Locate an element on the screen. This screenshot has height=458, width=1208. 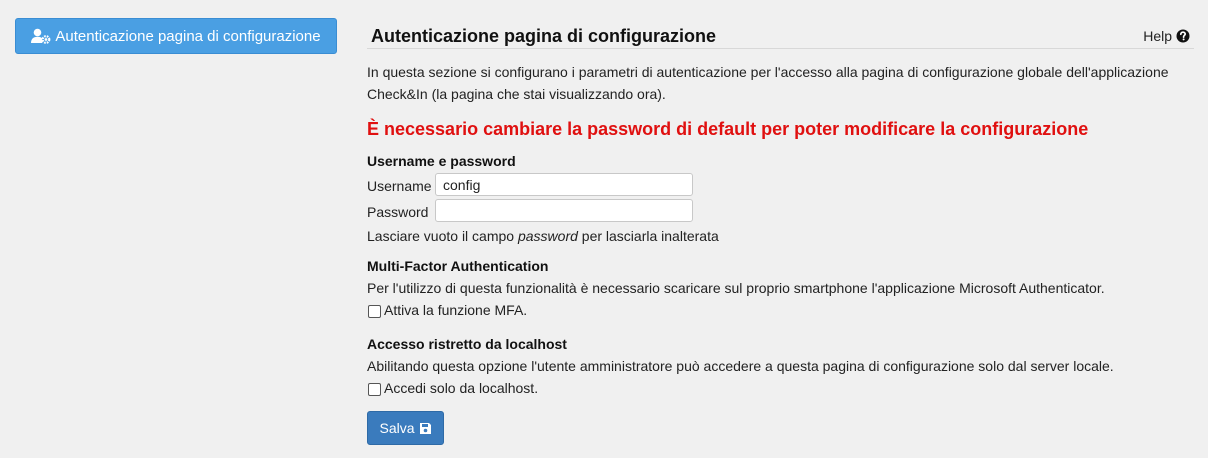
question-circle-icon is located at coordinates (1183, 36).